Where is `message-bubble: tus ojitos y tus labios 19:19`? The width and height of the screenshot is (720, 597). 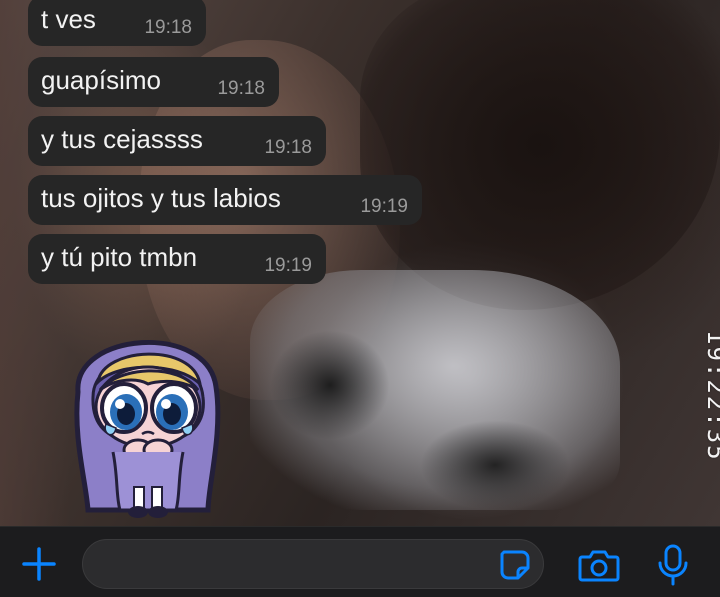 message-bubble: tus ojitos y tus labios 19:19 is located at coordinates (225, 200).